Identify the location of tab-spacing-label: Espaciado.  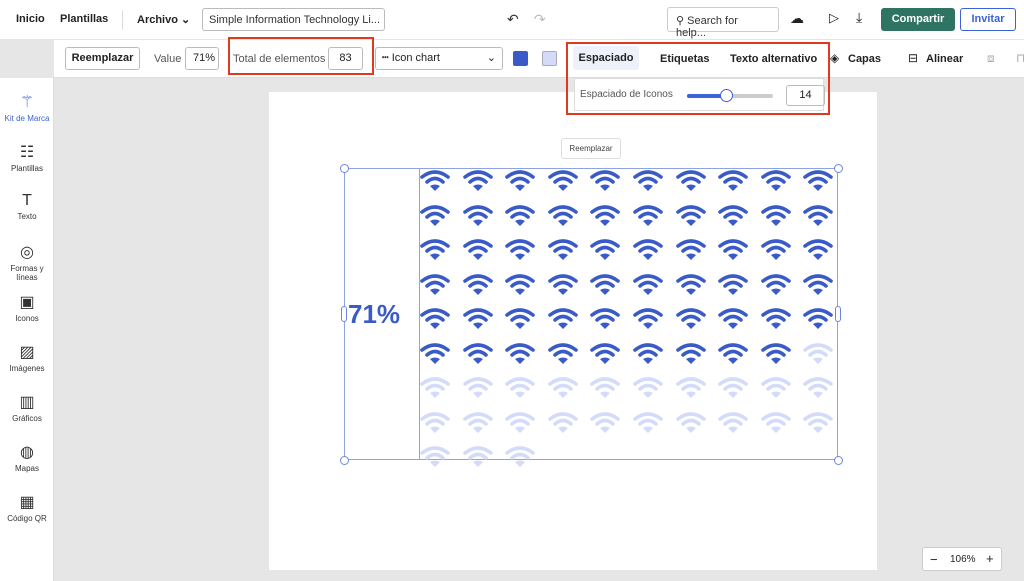
(606, 58).